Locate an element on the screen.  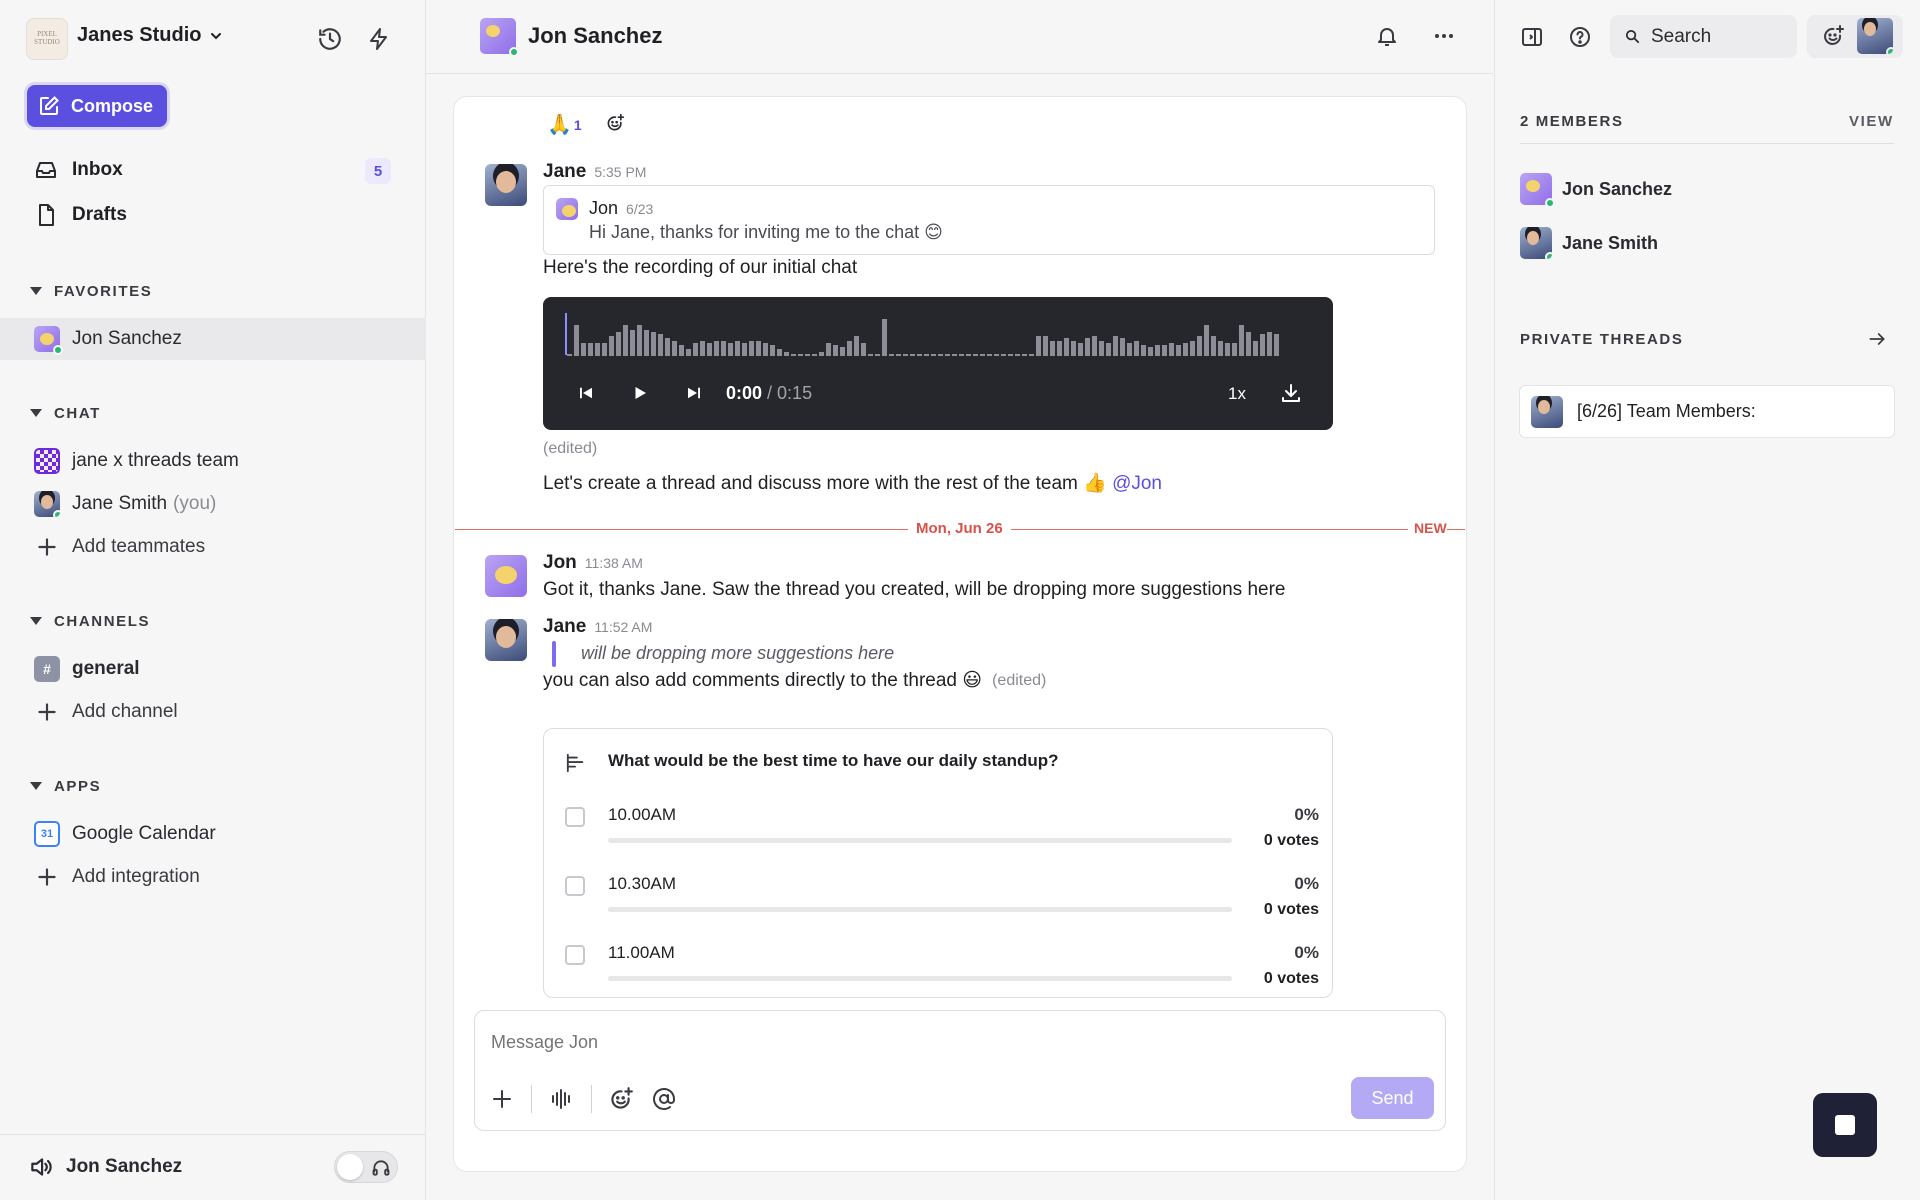
quoted-date: 6/23 is located at coordinates (640, 209).